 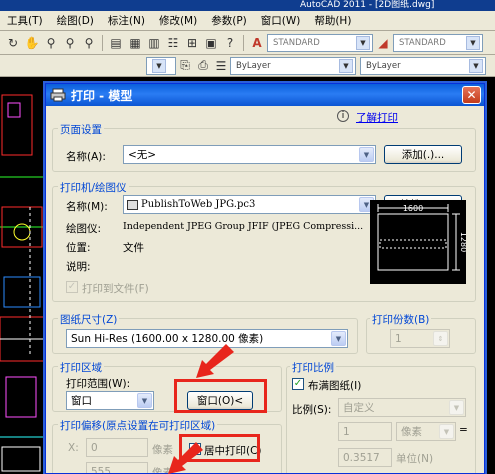 I want to click on zoom-previous-icon: ⚲, so click(x=89, y=43).